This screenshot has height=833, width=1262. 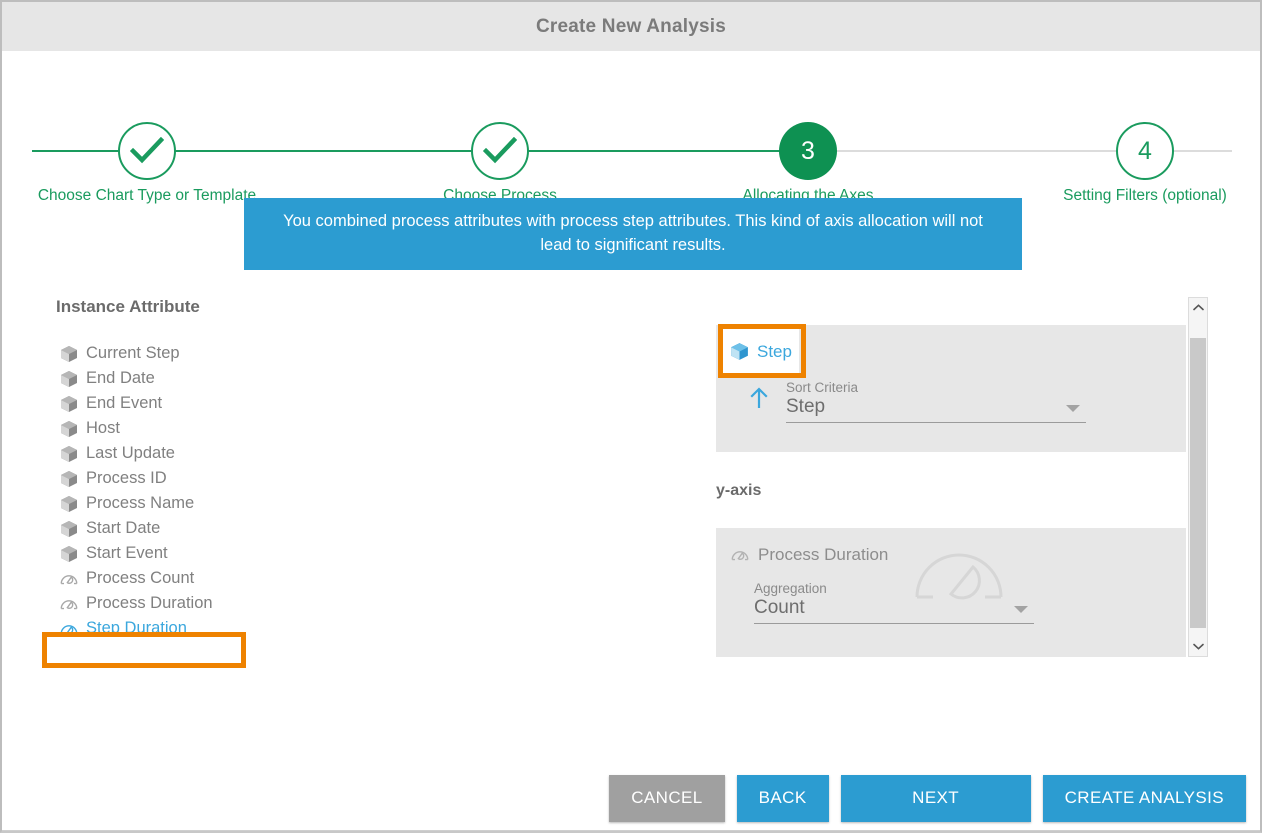 What do you see at coordinates (779, 607) in the screenshot?
I see `aggregation-value: Count` at bounding box center [779, 607].